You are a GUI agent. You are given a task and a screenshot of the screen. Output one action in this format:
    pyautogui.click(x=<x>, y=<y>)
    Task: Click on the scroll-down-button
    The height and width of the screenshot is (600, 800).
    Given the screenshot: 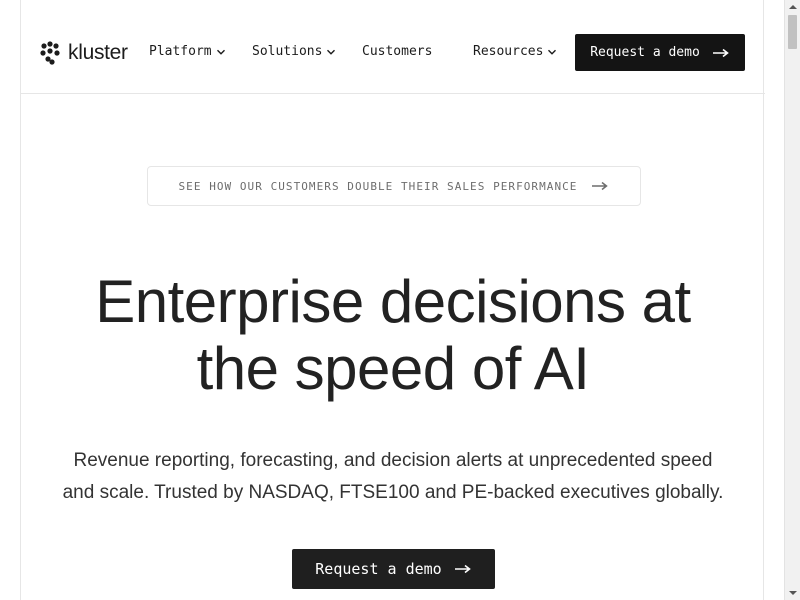 What is the action you would take?
    pyautogui.click(x=792, y=593)
    